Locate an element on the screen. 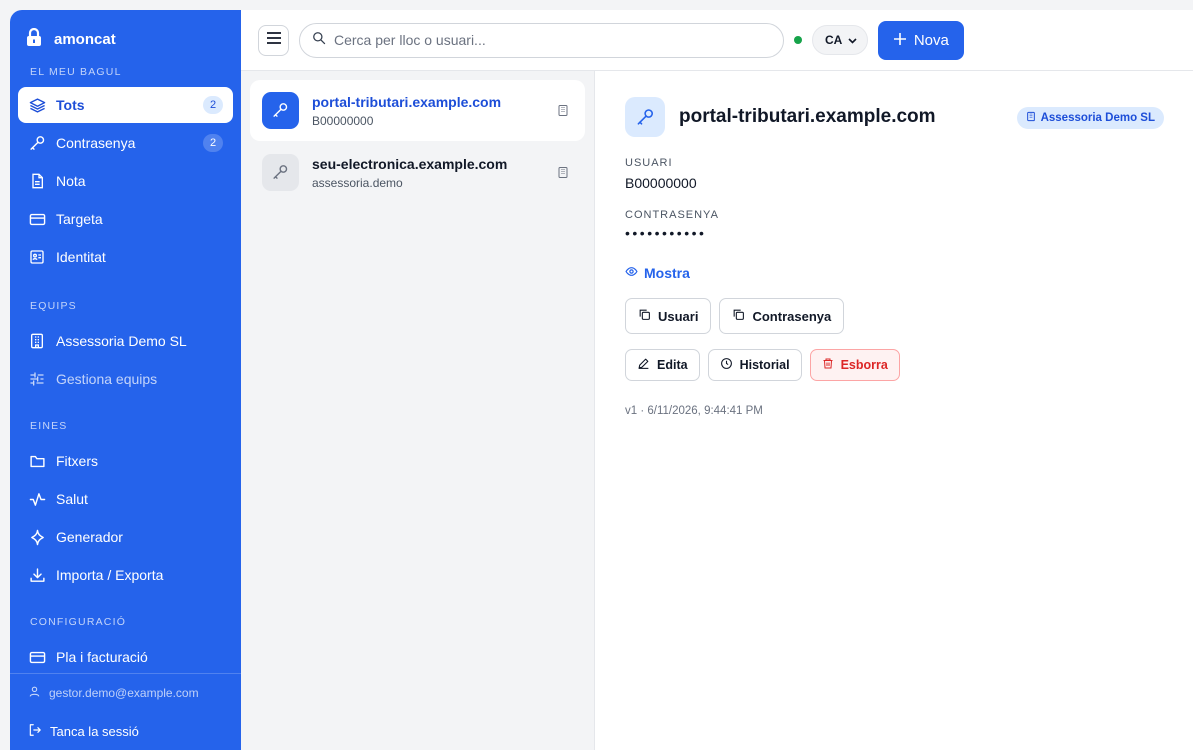 This screenshot has height=750, width=1193. new-item-button: Nova is located at coordinates (921, 40).